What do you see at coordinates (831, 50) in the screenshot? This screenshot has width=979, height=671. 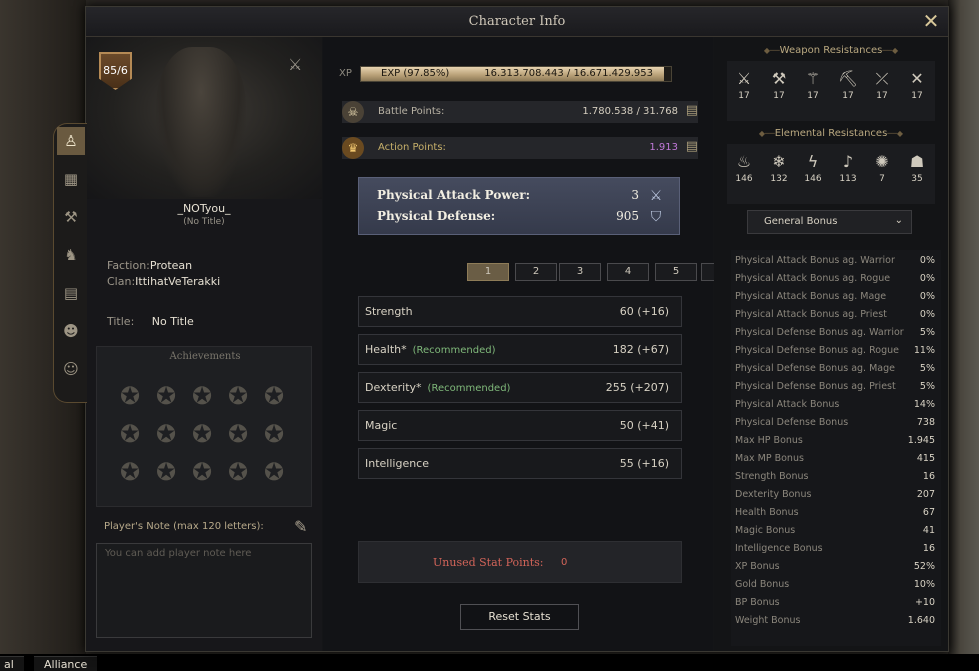 I see `weapon-resistances-heading: Weapon Resistances` at bounding box center [831, 50].